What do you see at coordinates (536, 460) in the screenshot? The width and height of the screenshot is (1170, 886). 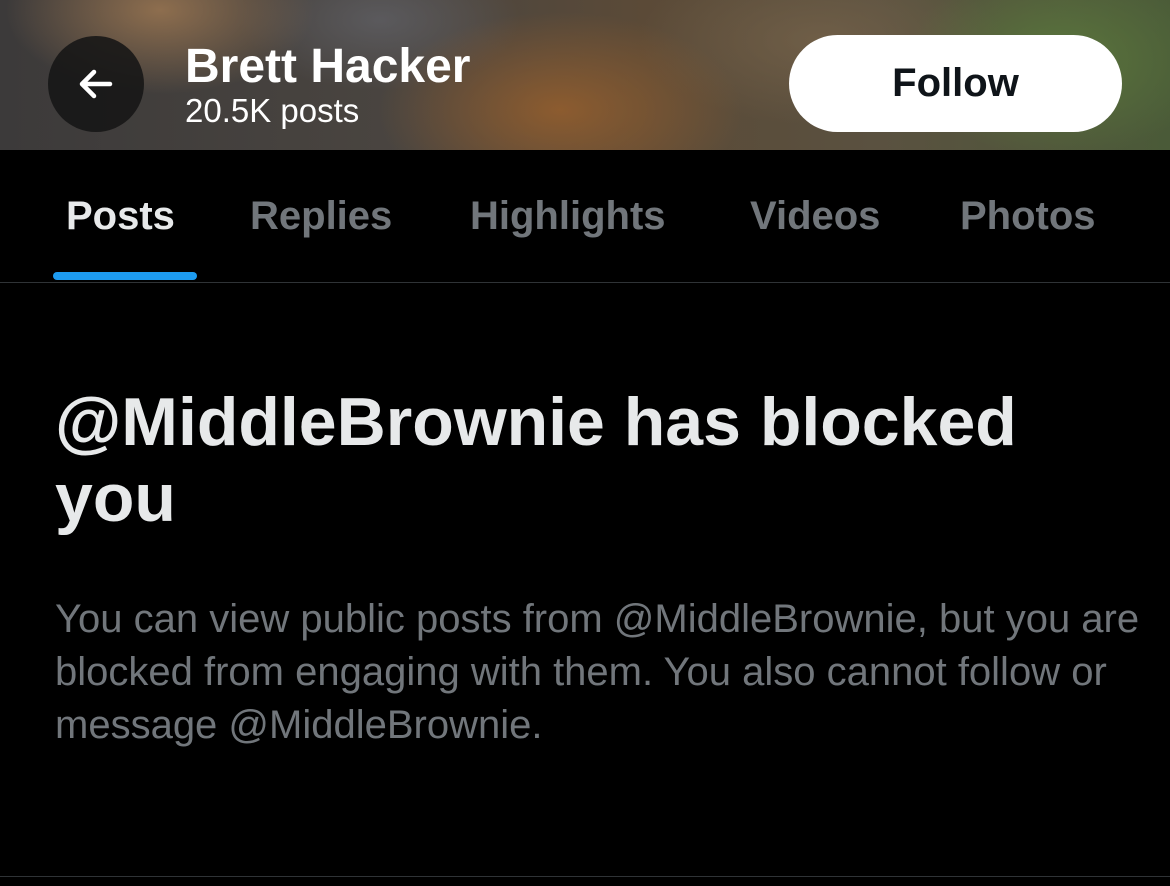 I see `blocked-title: @MiddleBrownie has blocked you` at bounding box center [536, 460].